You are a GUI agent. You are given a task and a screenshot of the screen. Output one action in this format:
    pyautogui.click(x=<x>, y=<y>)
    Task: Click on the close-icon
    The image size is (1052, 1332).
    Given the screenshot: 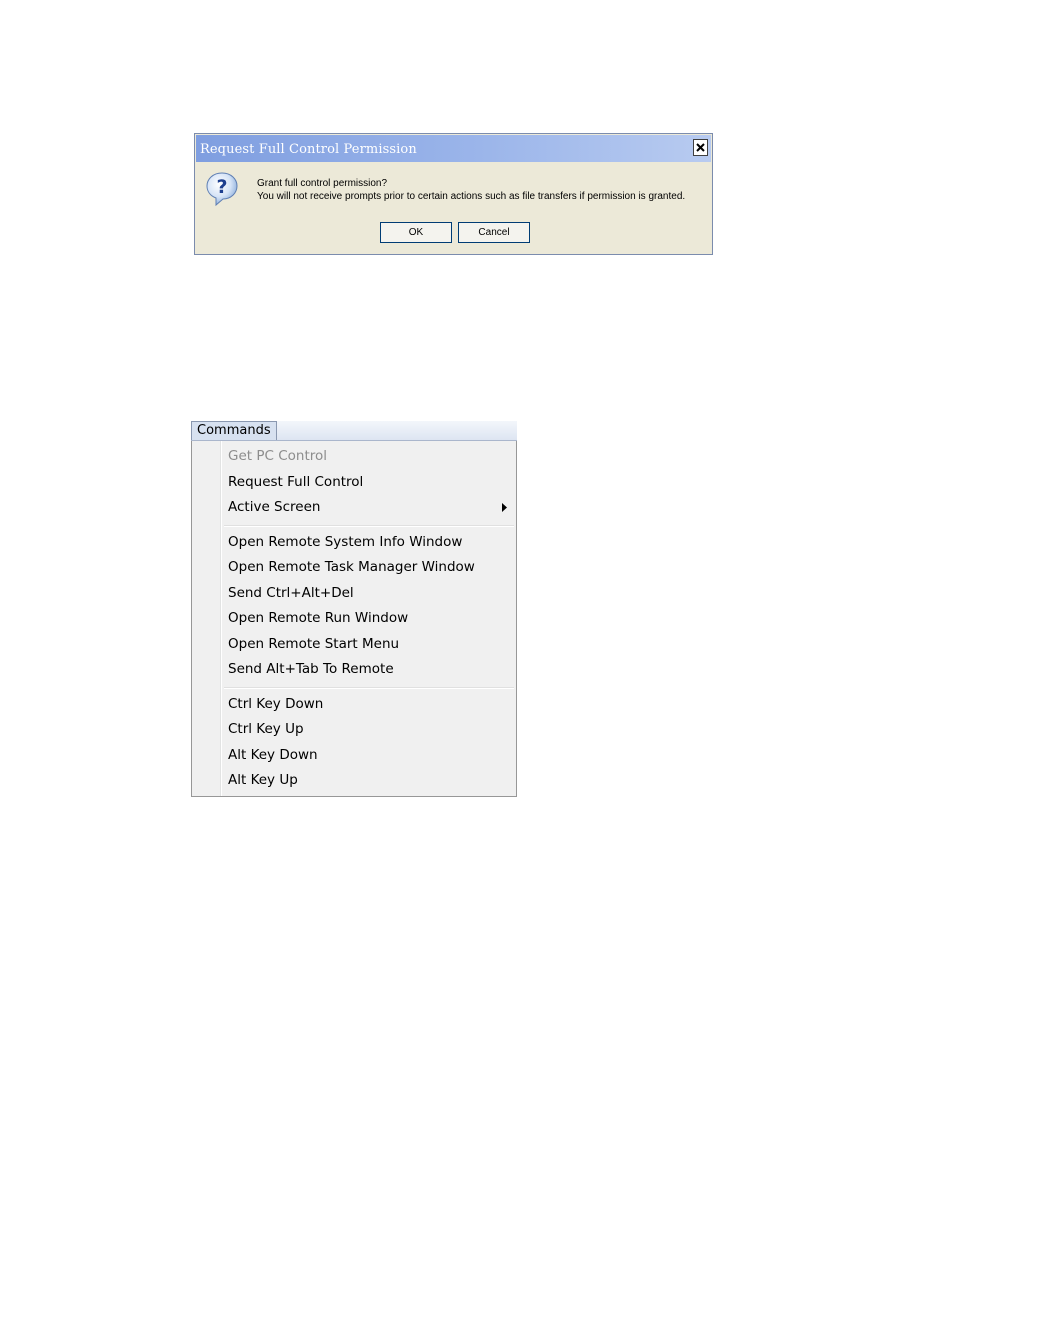 What is the action you would take?
    pyautogui.click(x=700, y=147)
    